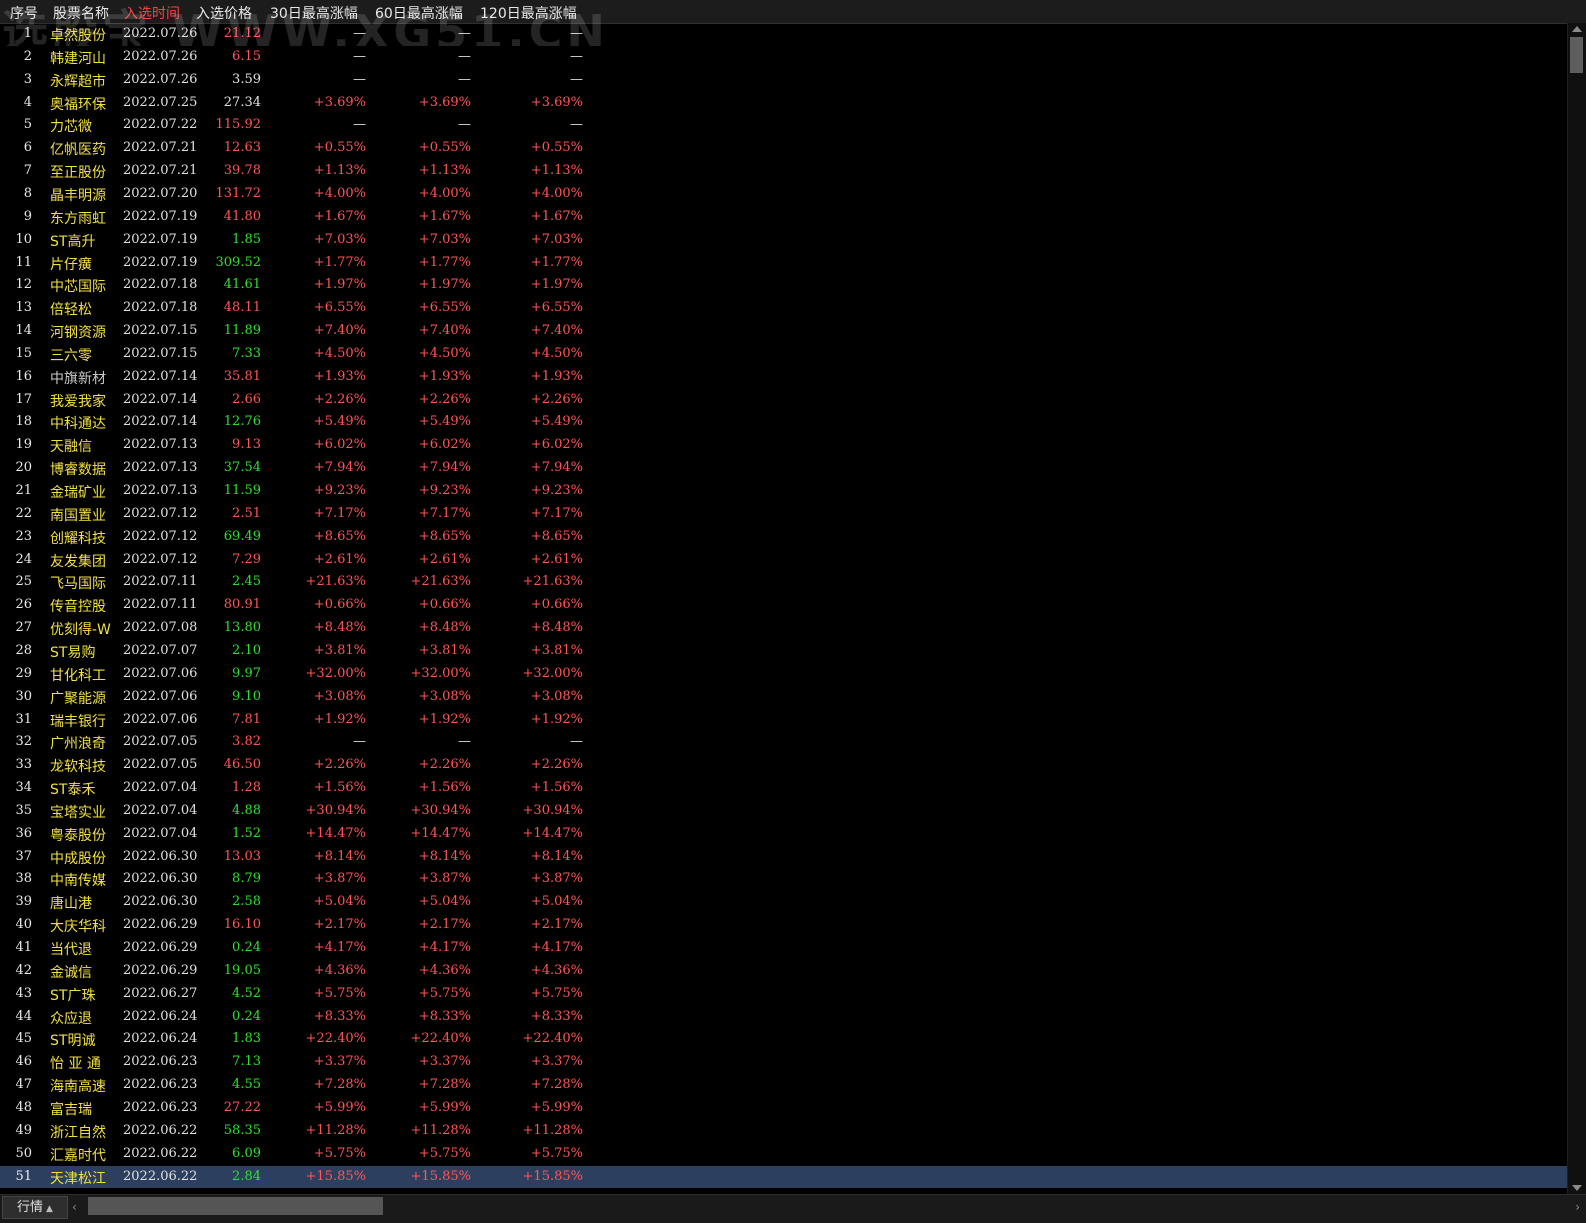 The width and height of the screenshot is (1586, 1223). I want to click on table-row: 47 海南高速 2022.06.23 4.55 +7.28% +7.28% +7.28%, so click(784, 1085).